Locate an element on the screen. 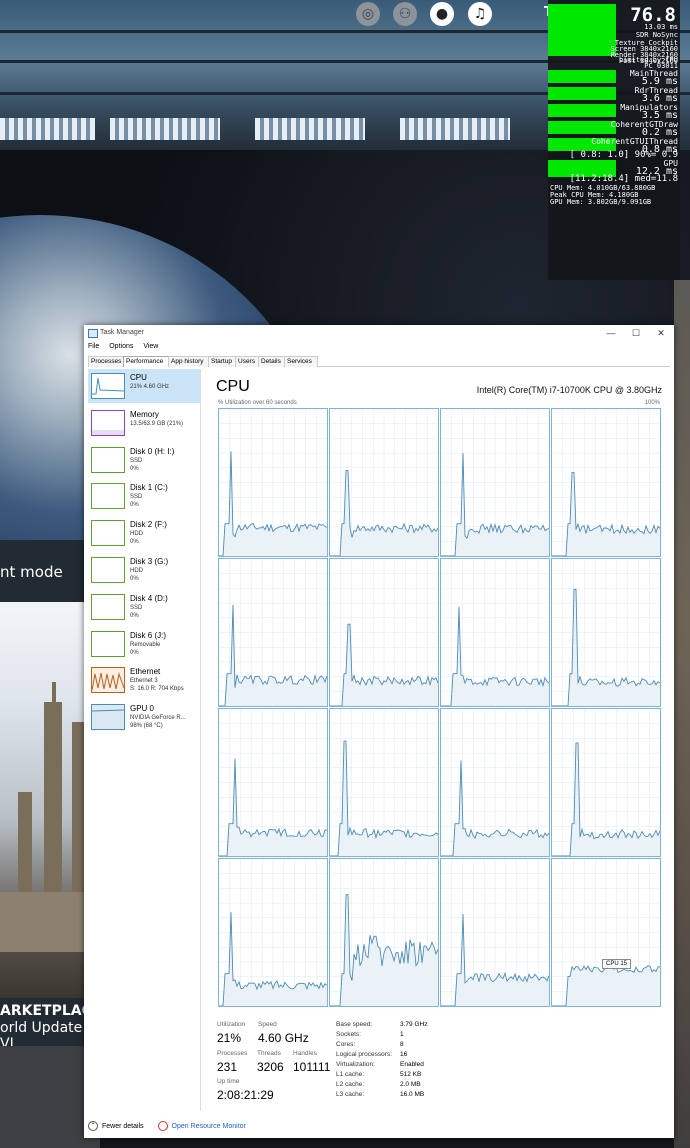 This screenshot has height=1148, width=690. background-strip is located at coordinates (682, 714).